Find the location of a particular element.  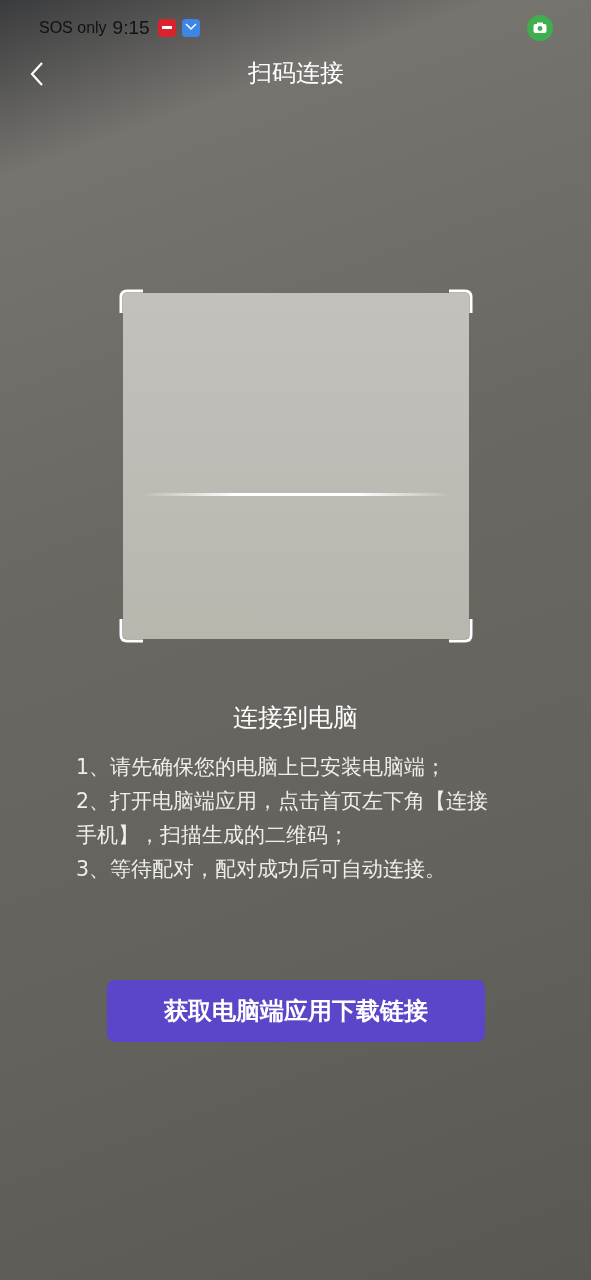

page-title: 扫码连接 is located at coordinates (295, 73).